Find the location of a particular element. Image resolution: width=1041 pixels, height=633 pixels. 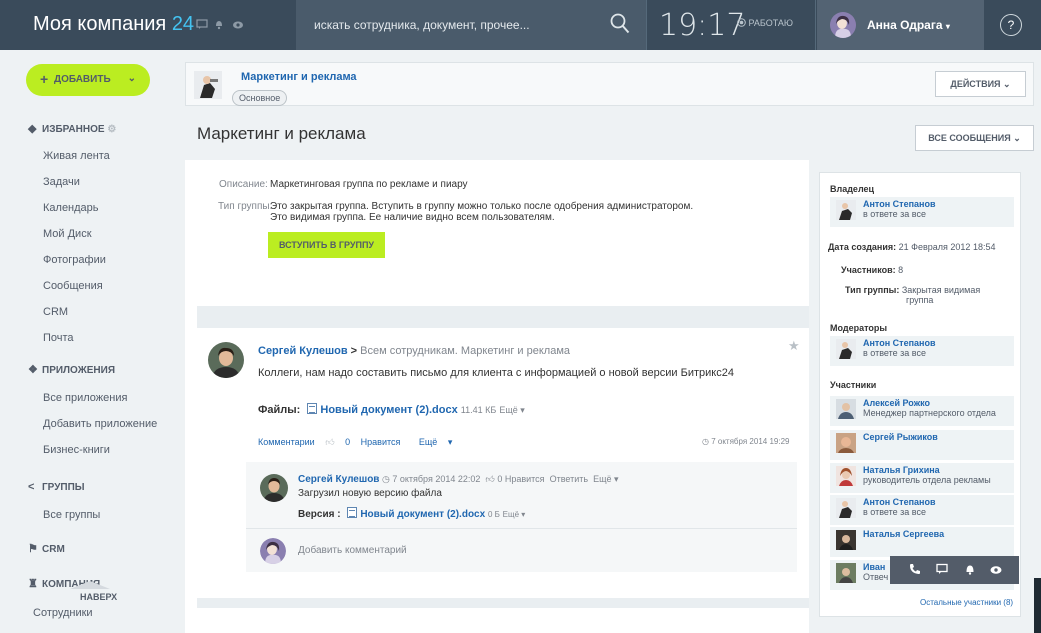

moderator-row: Антон Степанов в ответе за все is located at coordinates (922, 351).